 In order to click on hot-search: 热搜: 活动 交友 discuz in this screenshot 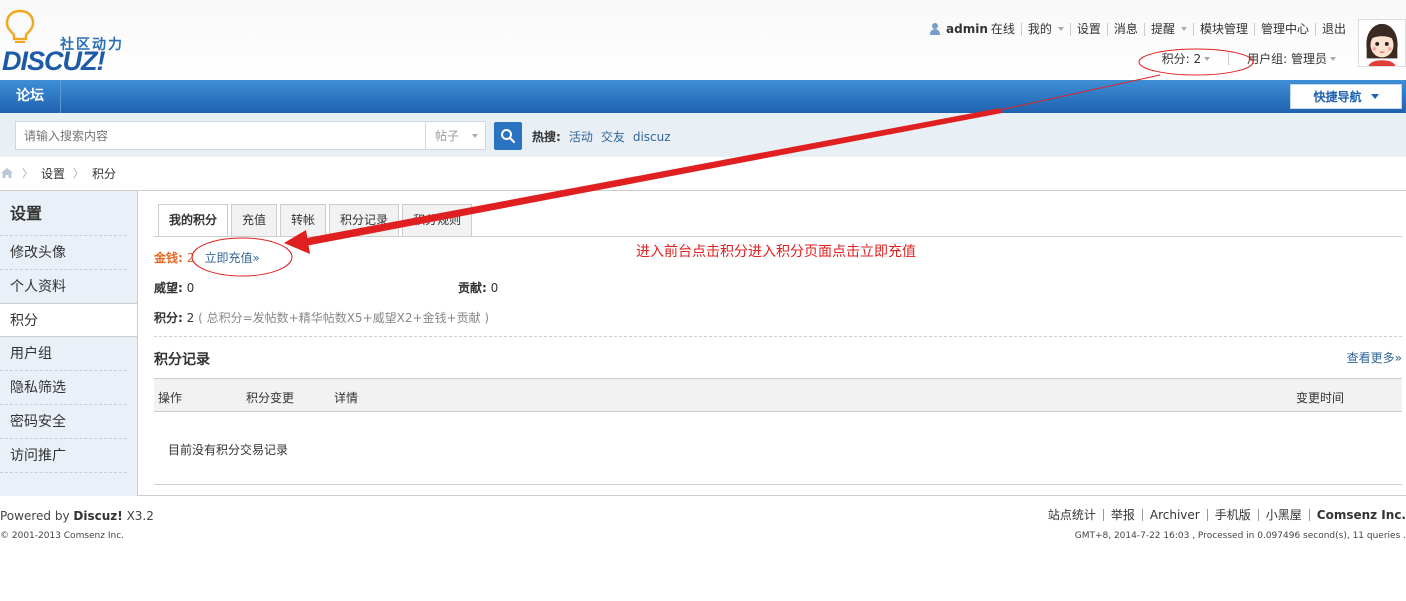, I will do `click(601, 136)`.